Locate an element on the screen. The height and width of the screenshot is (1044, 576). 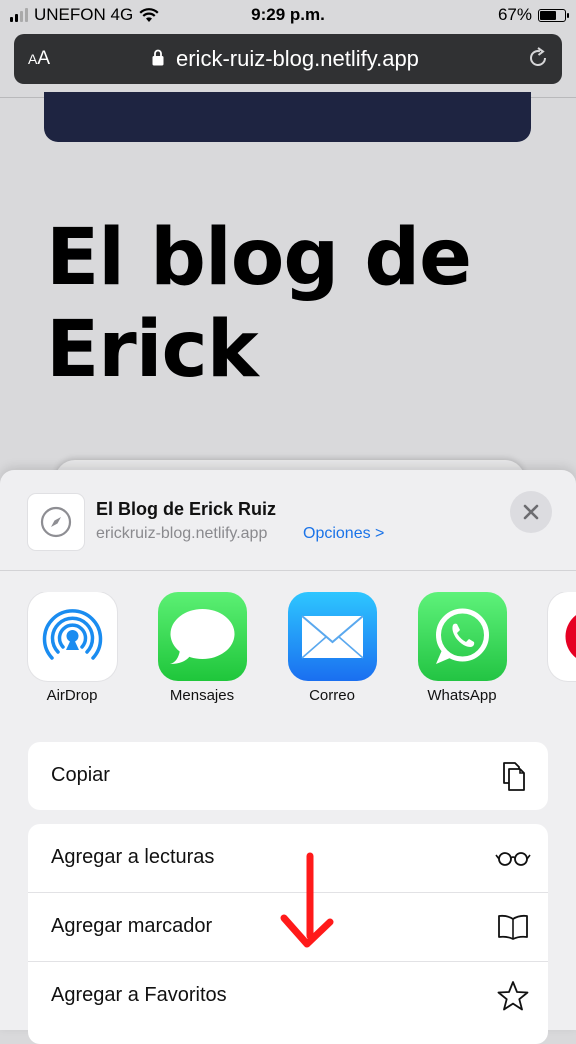
battery-icon is located at coordinates (552, 15).